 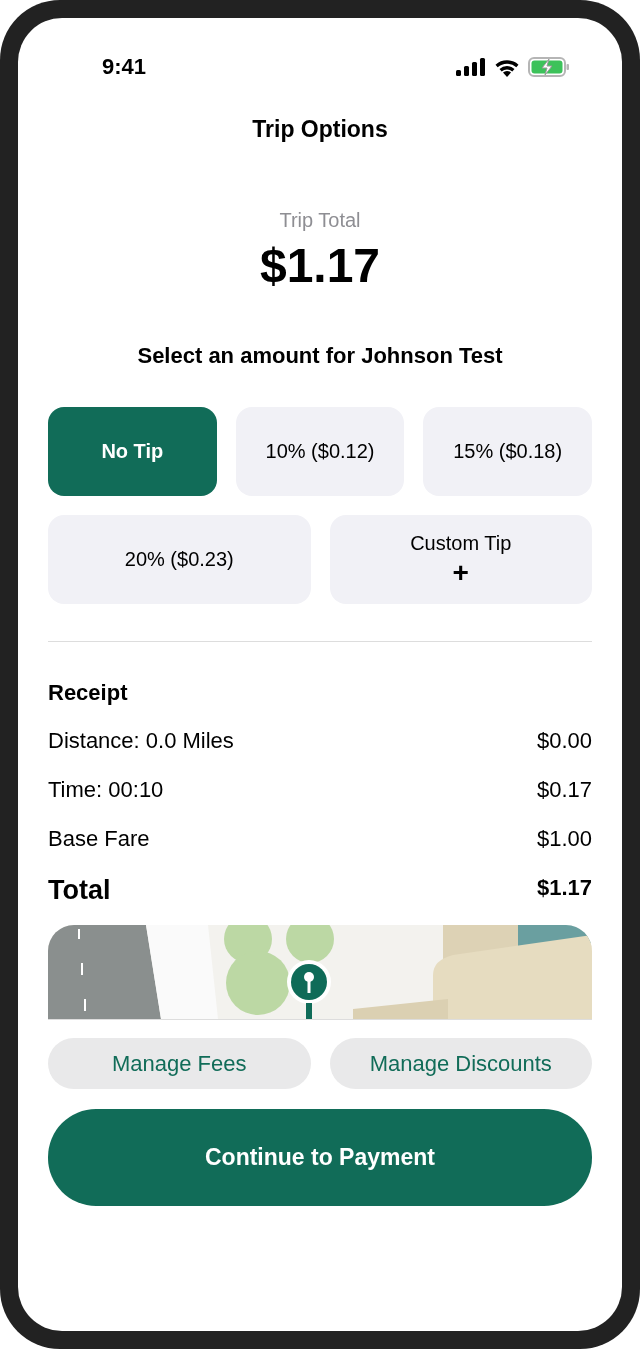 What do you see at coordinates (132, 451) in the screenshot?
I see `tip-option: No Tip` at bounding box center [132, 451].